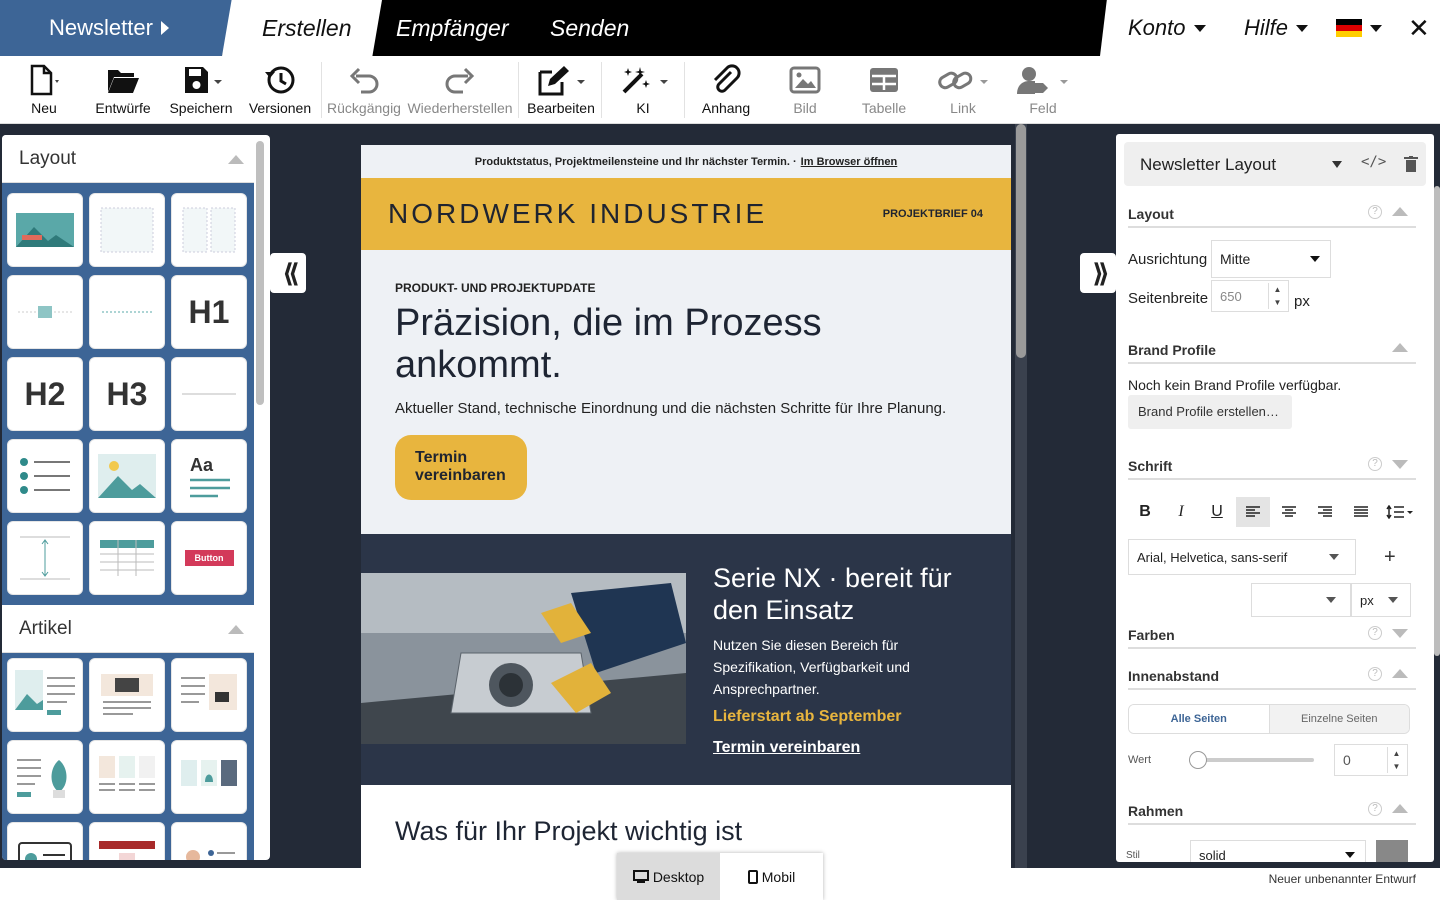  Describe the element at coordinates (452, 28) in the screenshot. I see `tab-empfaenger: Empfänger` at that location.